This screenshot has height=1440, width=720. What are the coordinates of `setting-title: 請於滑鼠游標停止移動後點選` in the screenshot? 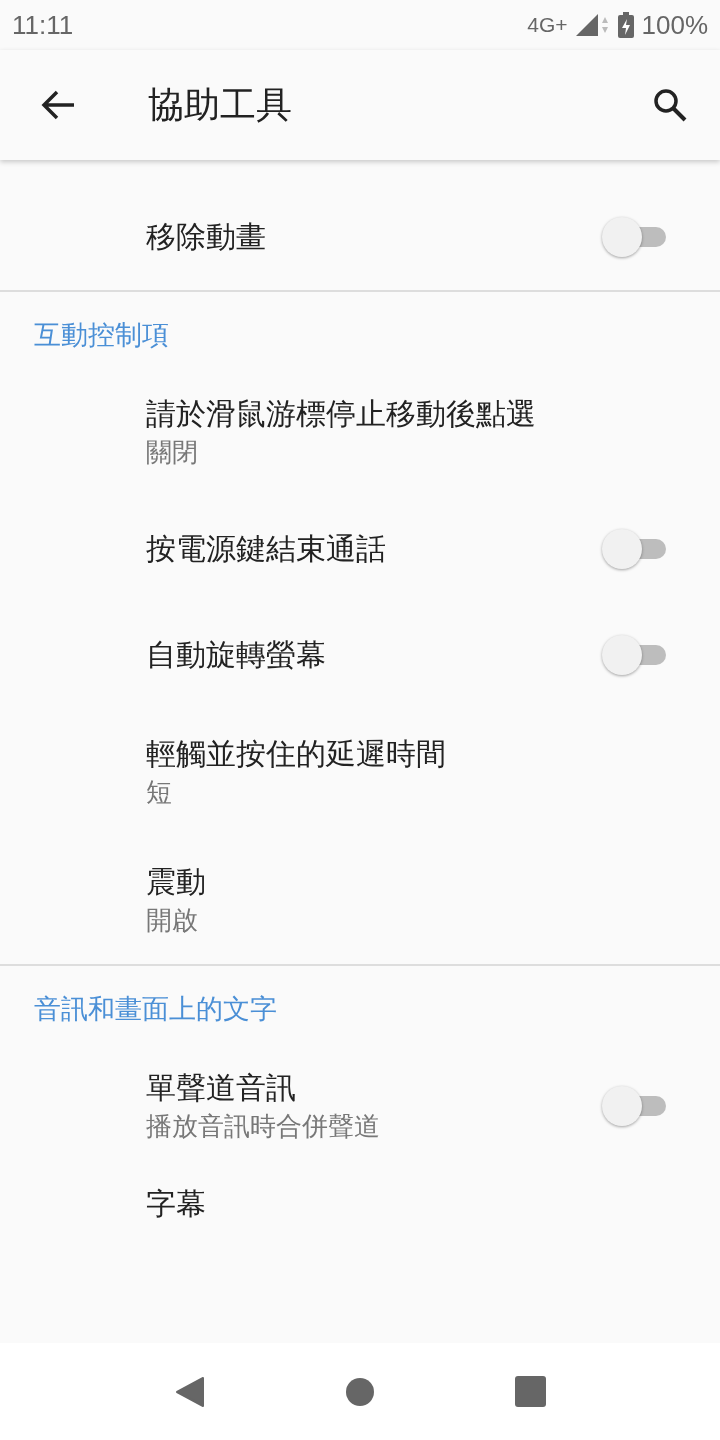 It's located at (406, 414).